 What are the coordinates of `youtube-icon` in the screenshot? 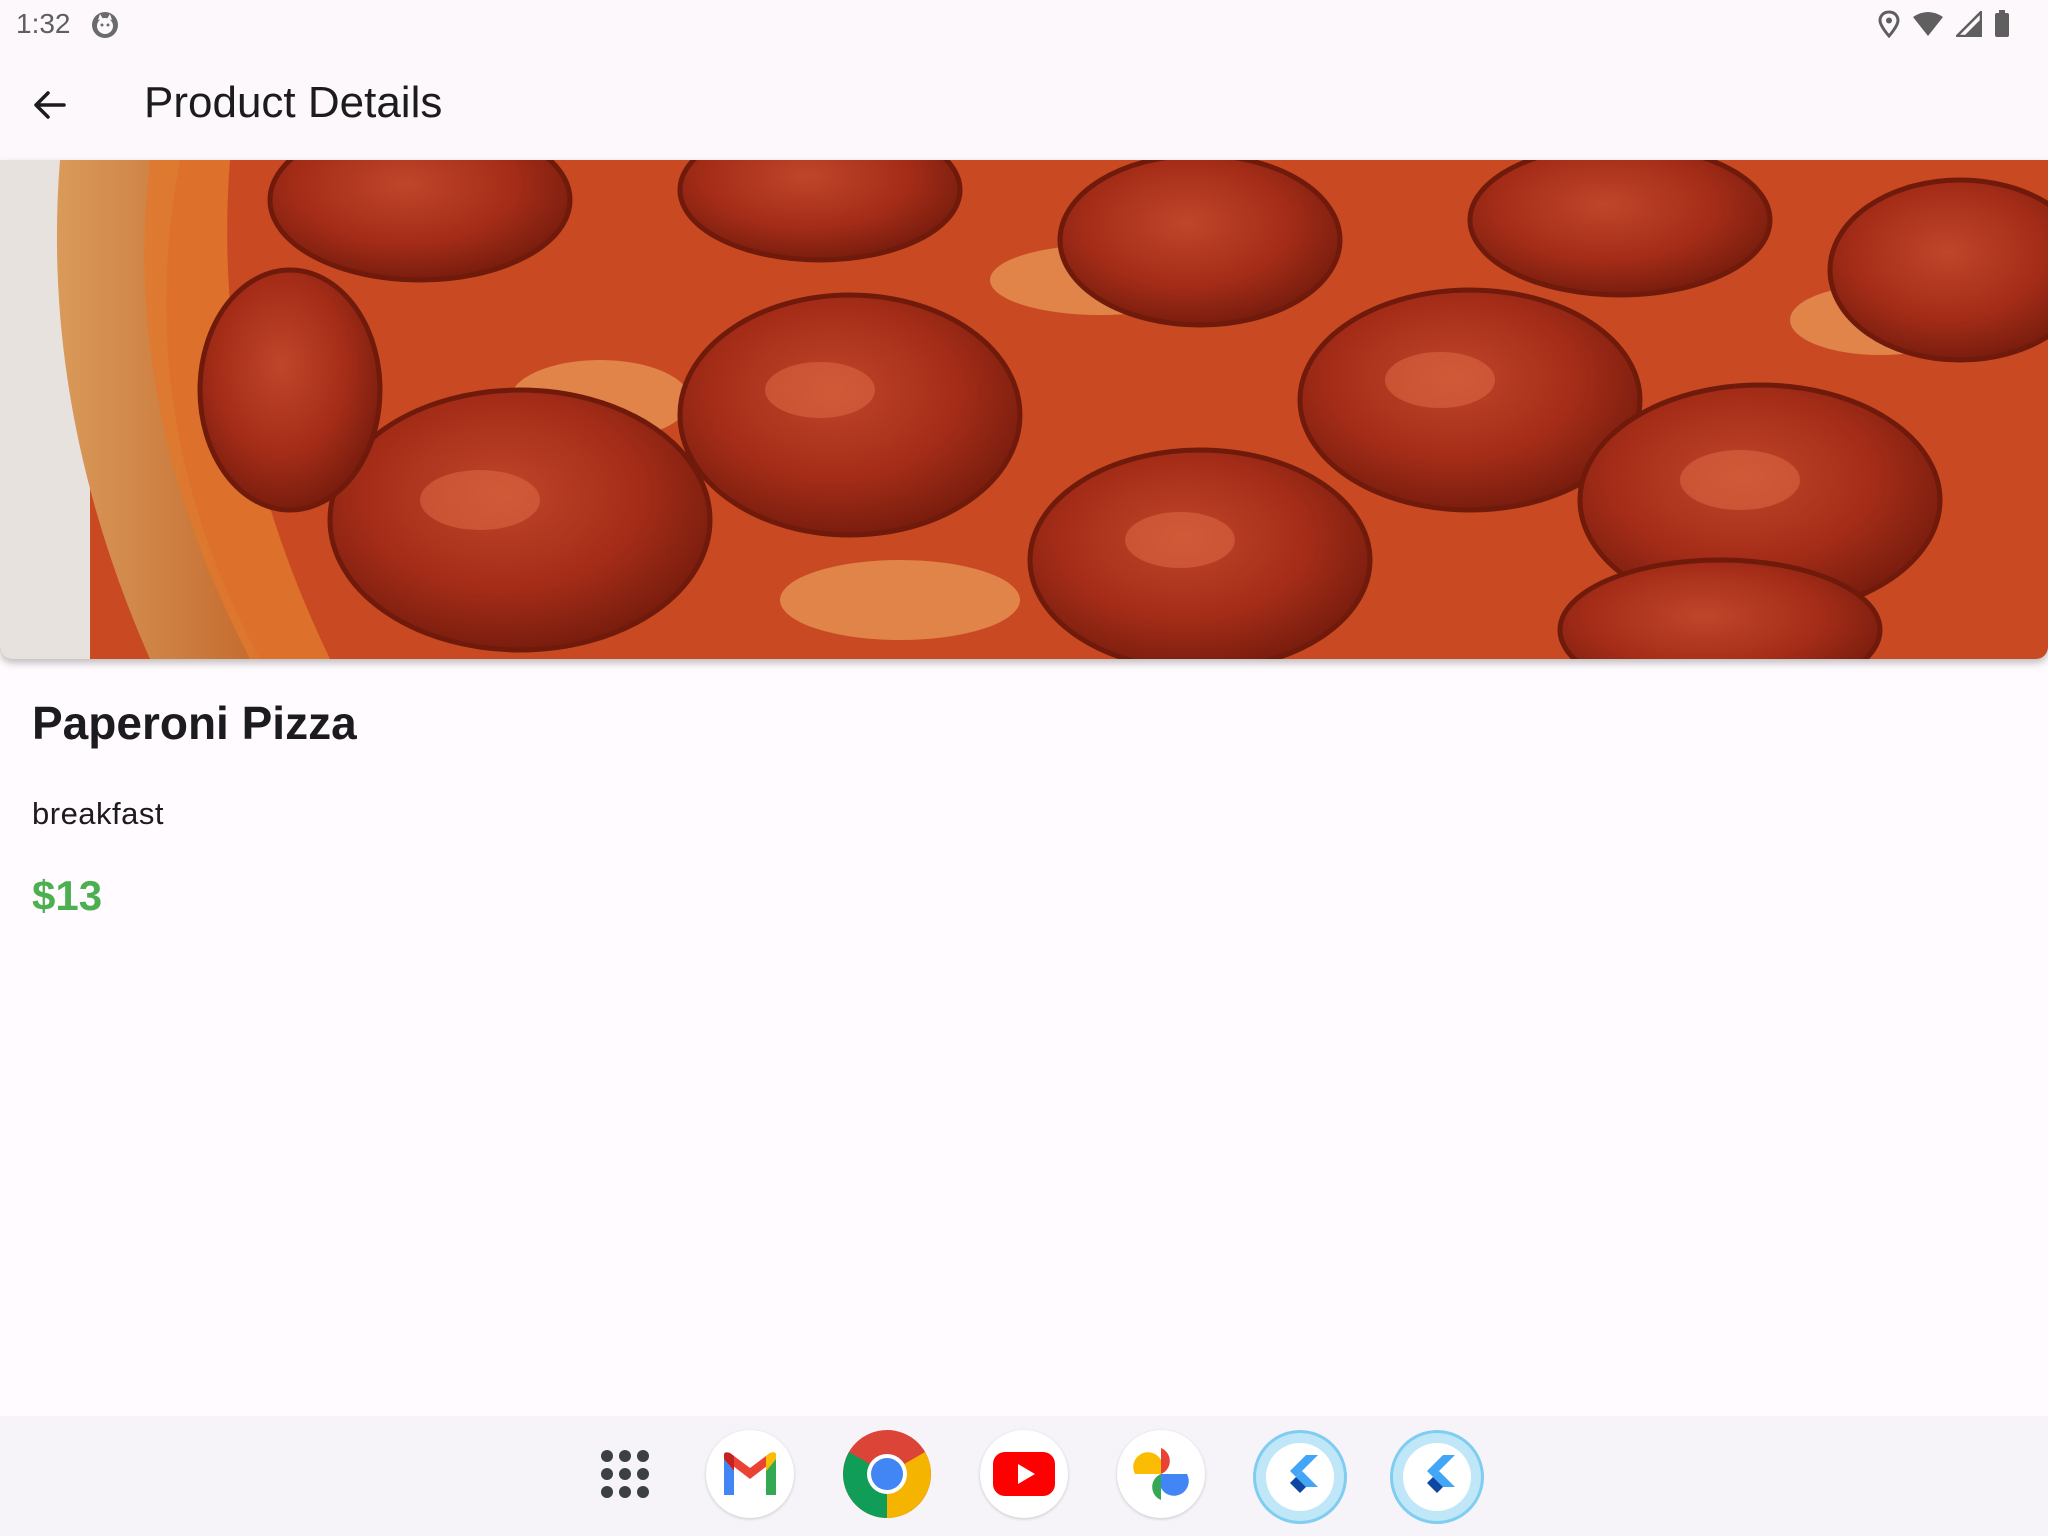 It's located at (1024, 1474).